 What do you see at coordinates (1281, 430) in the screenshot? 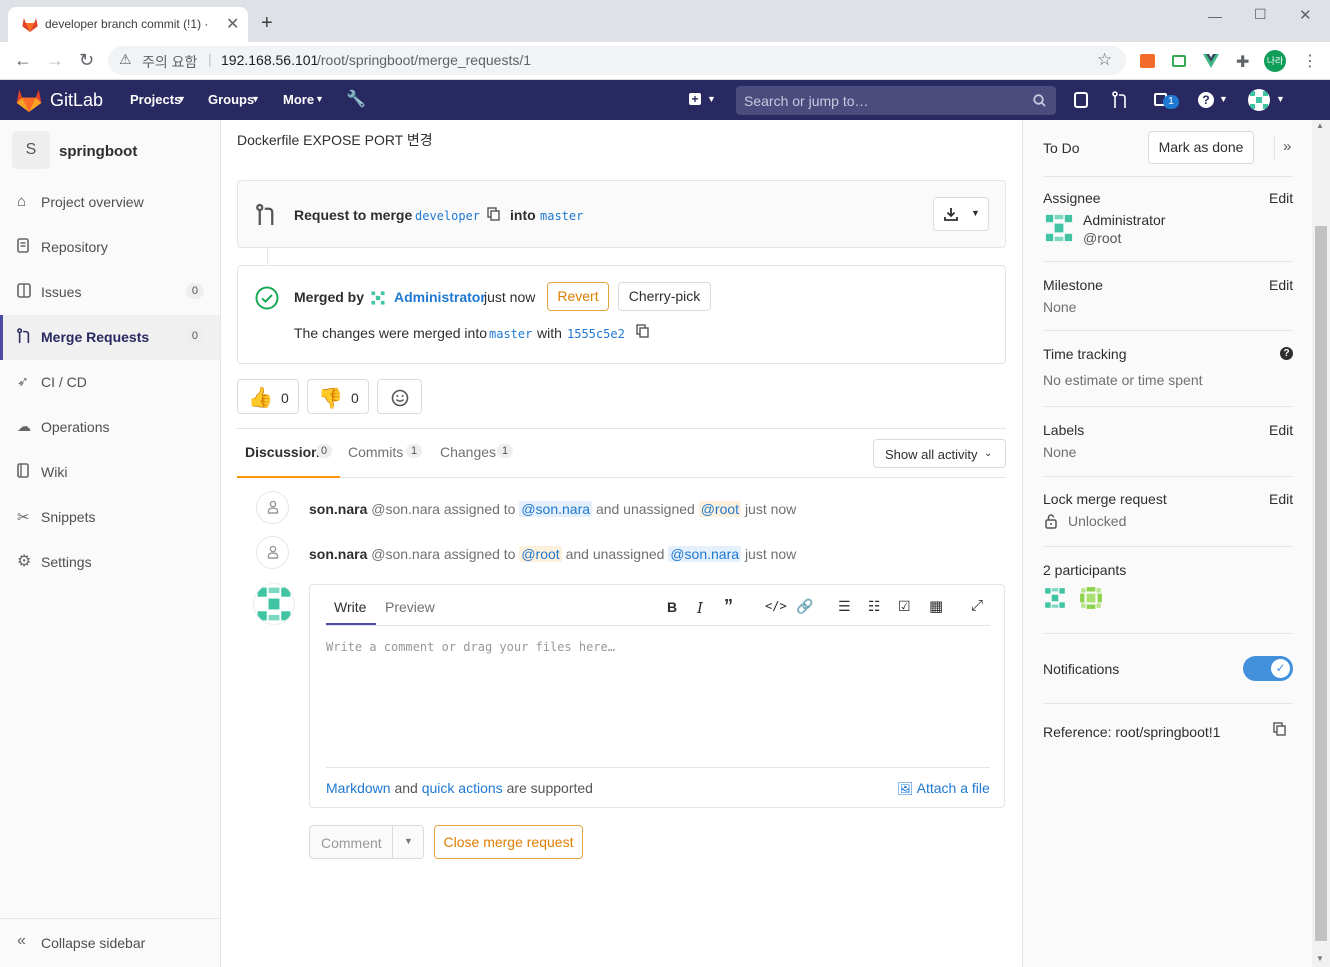
I see `labels-edit-link: Edit` at bounding box center [1281, 430].